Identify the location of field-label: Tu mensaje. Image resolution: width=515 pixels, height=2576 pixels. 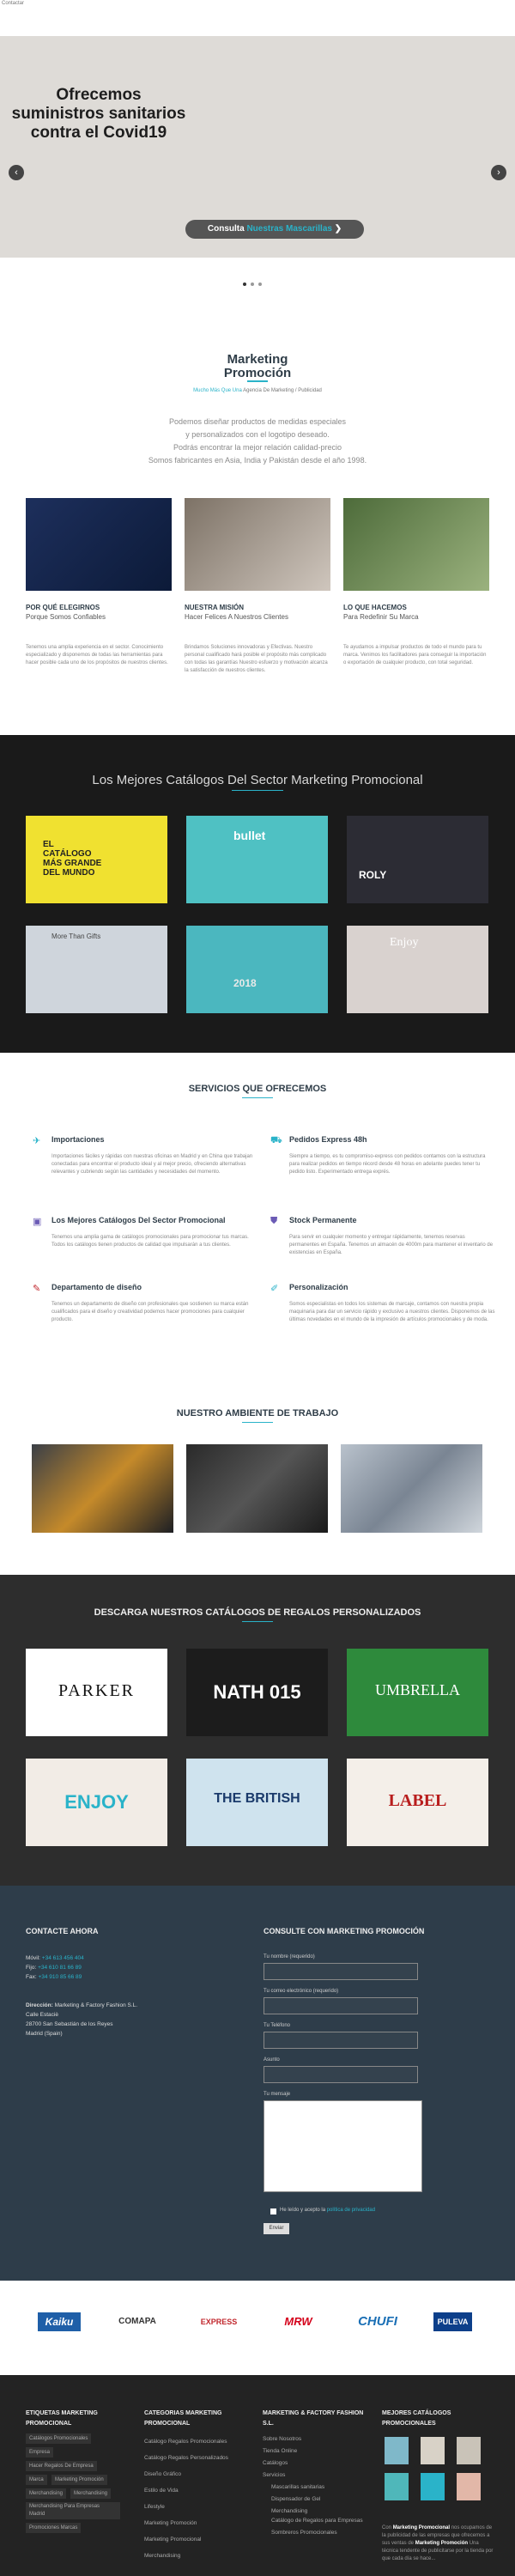
(277, 2094).